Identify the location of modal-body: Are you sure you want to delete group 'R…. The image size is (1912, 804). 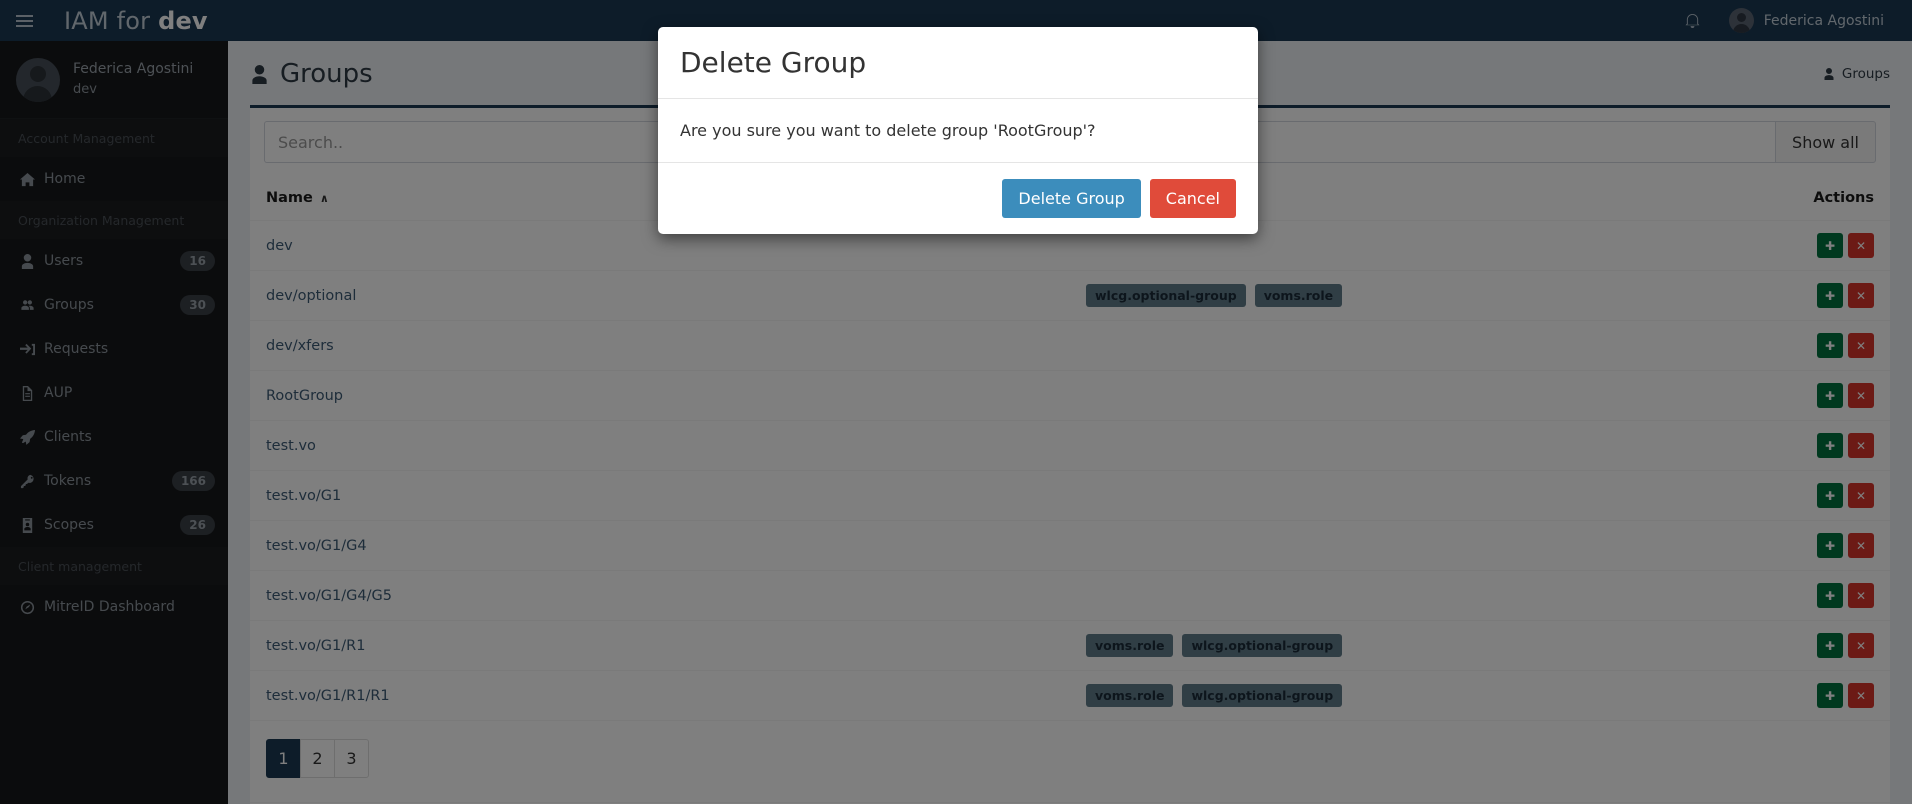
(958, 130).